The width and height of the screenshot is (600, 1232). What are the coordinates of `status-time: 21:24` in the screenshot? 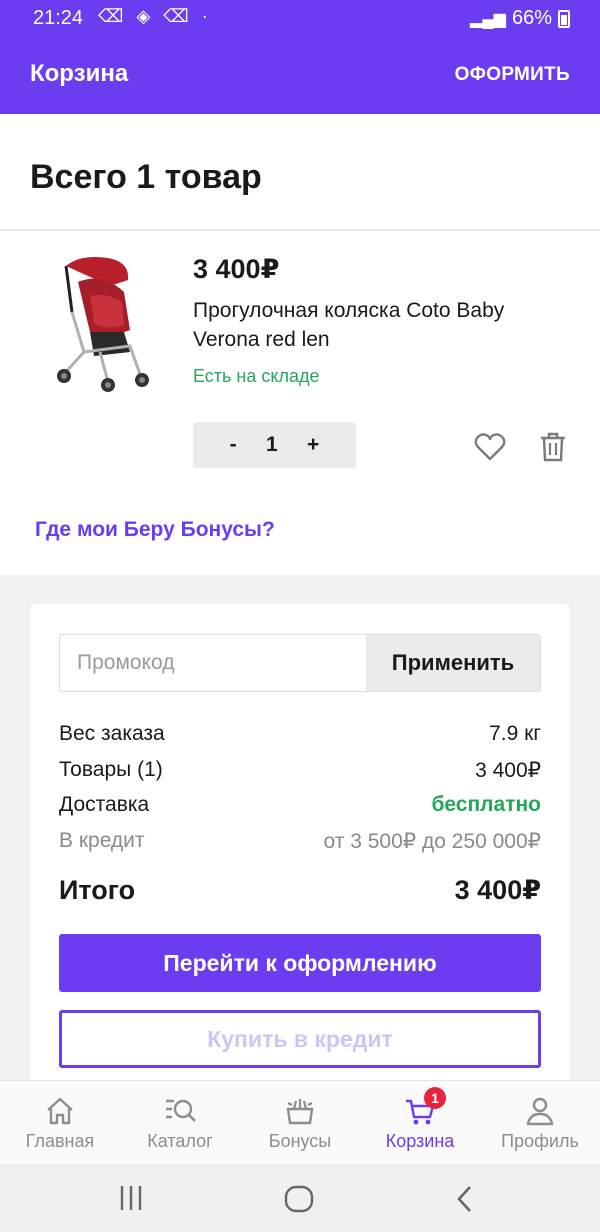 It's located at (58, 18).